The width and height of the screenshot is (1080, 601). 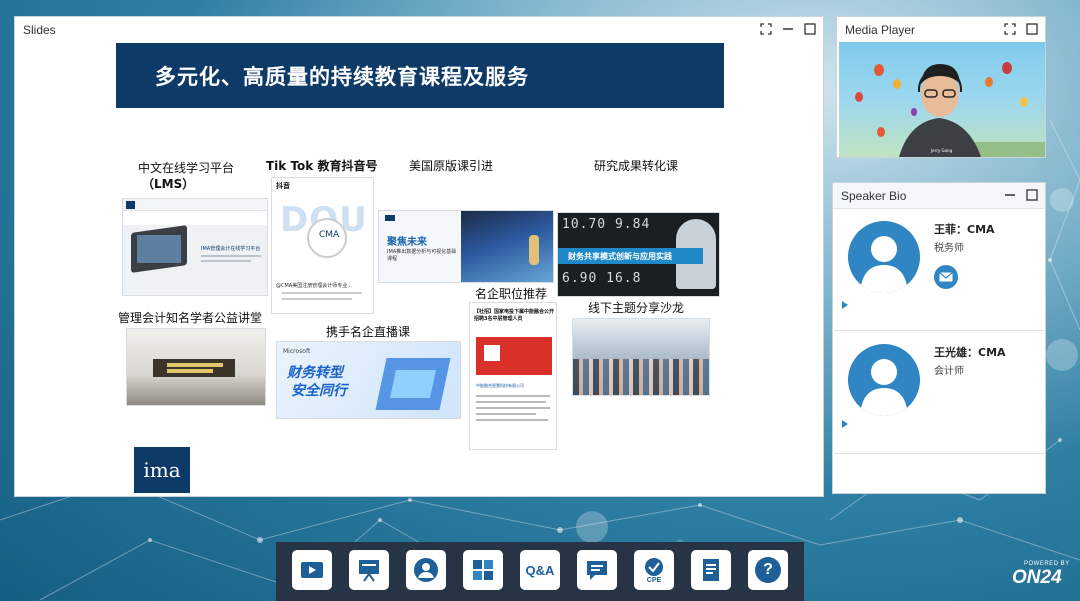 I want to click on live-brand: Microsoft, so click(x=297, y=351).